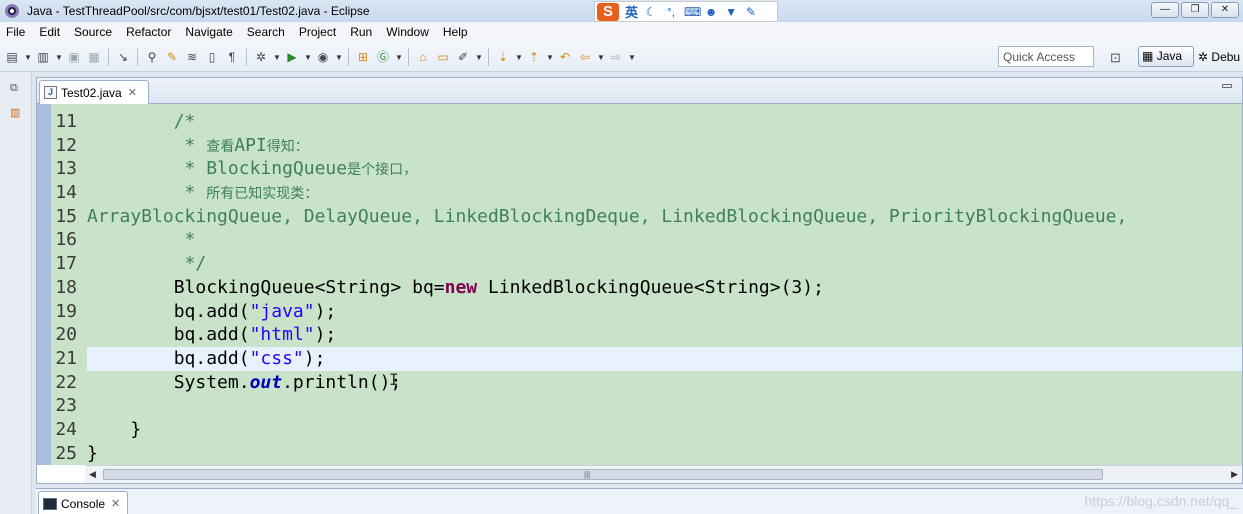  What do you see at coordinates (1046, 56) in the screenshot?
I see `quick-access-input: Quick Access` at bounding box center [1046, 56].